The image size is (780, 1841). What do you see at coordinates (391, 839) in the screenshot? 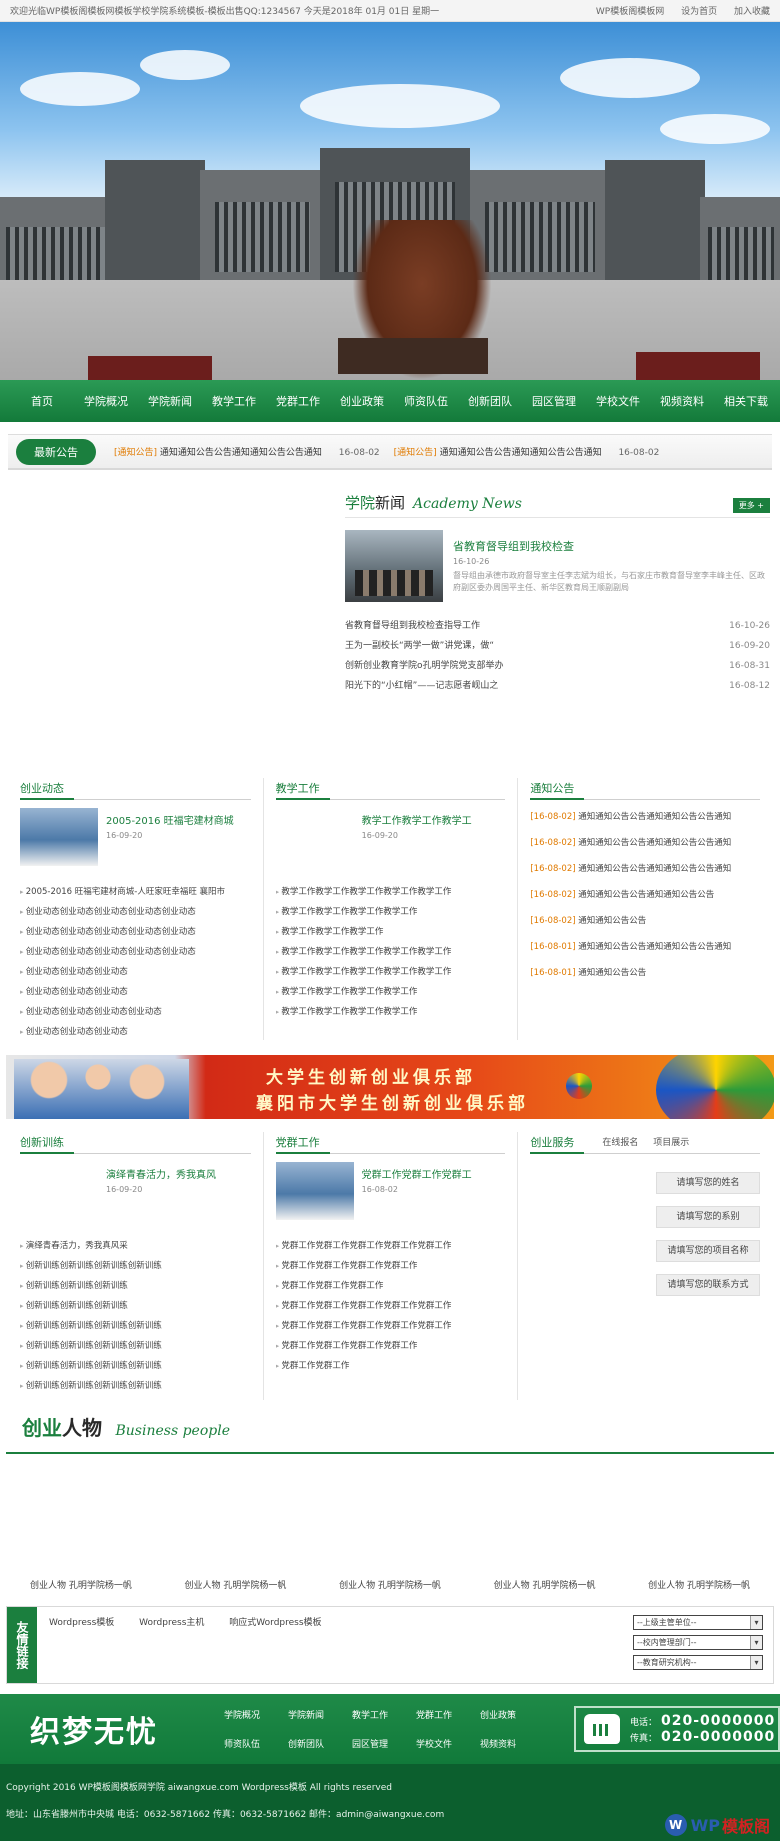
I see `jiaoxue-top: 教学工作教学工作教学工 16-09-20` at bounding box center [391, 839].